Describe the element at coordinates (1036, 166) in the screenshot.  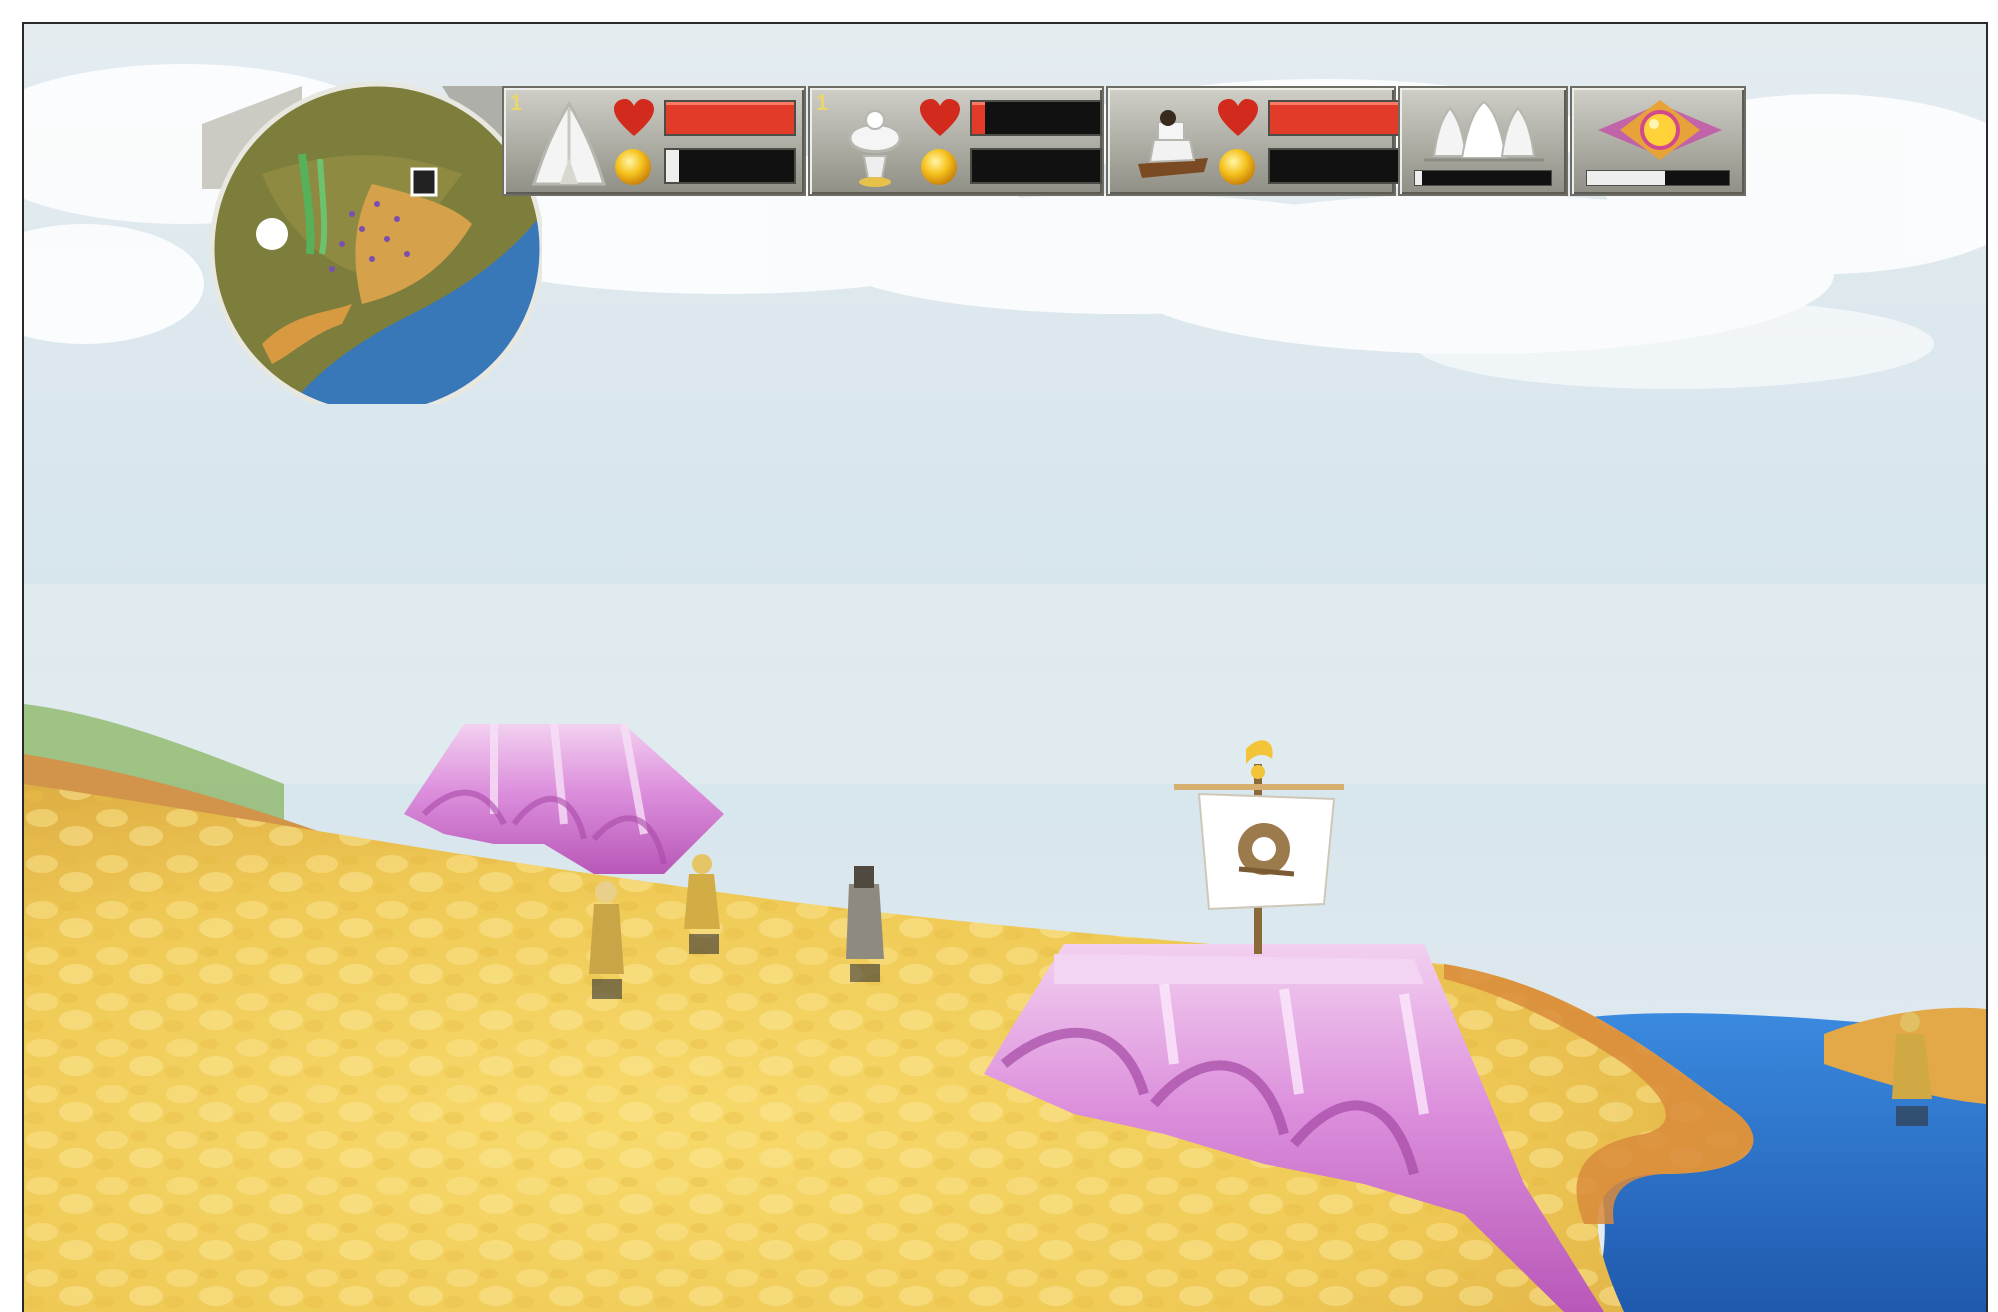
I see `warriors-mana-bar` at that location.